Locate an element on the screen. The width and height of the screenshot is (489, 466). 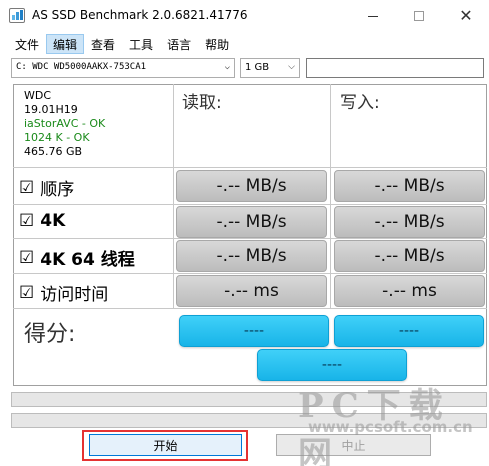
maximize-button is located at coordinates (419, 16).